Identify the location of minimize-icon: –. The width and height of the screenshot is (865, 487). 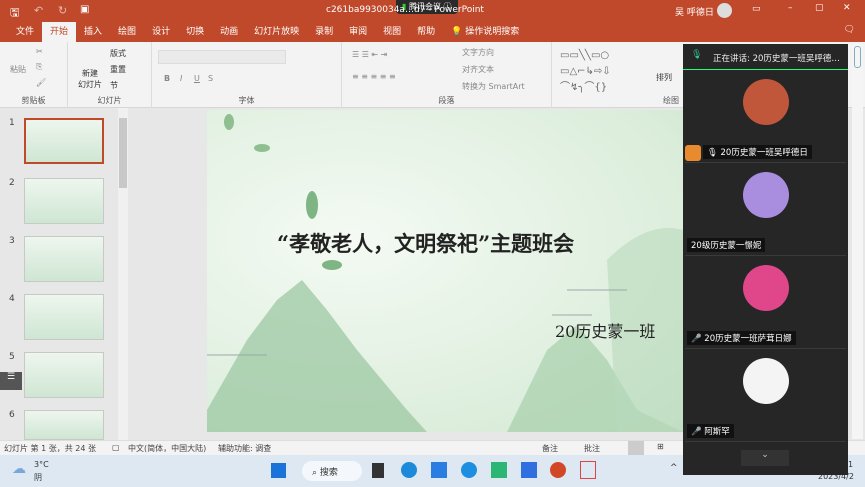
(790, 8).